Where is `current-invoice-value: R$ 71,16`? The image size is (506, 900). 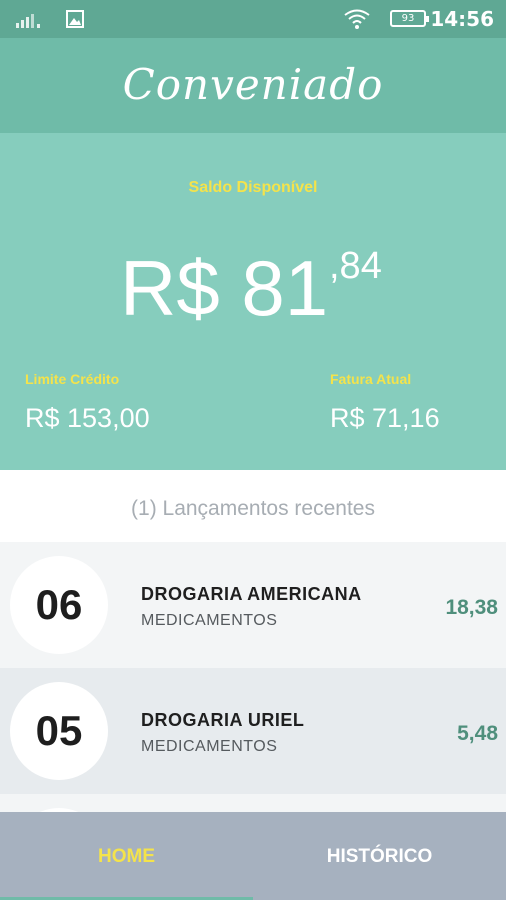 current-invoice-value: R$ 71,16 is located at coordinates (385, 418).